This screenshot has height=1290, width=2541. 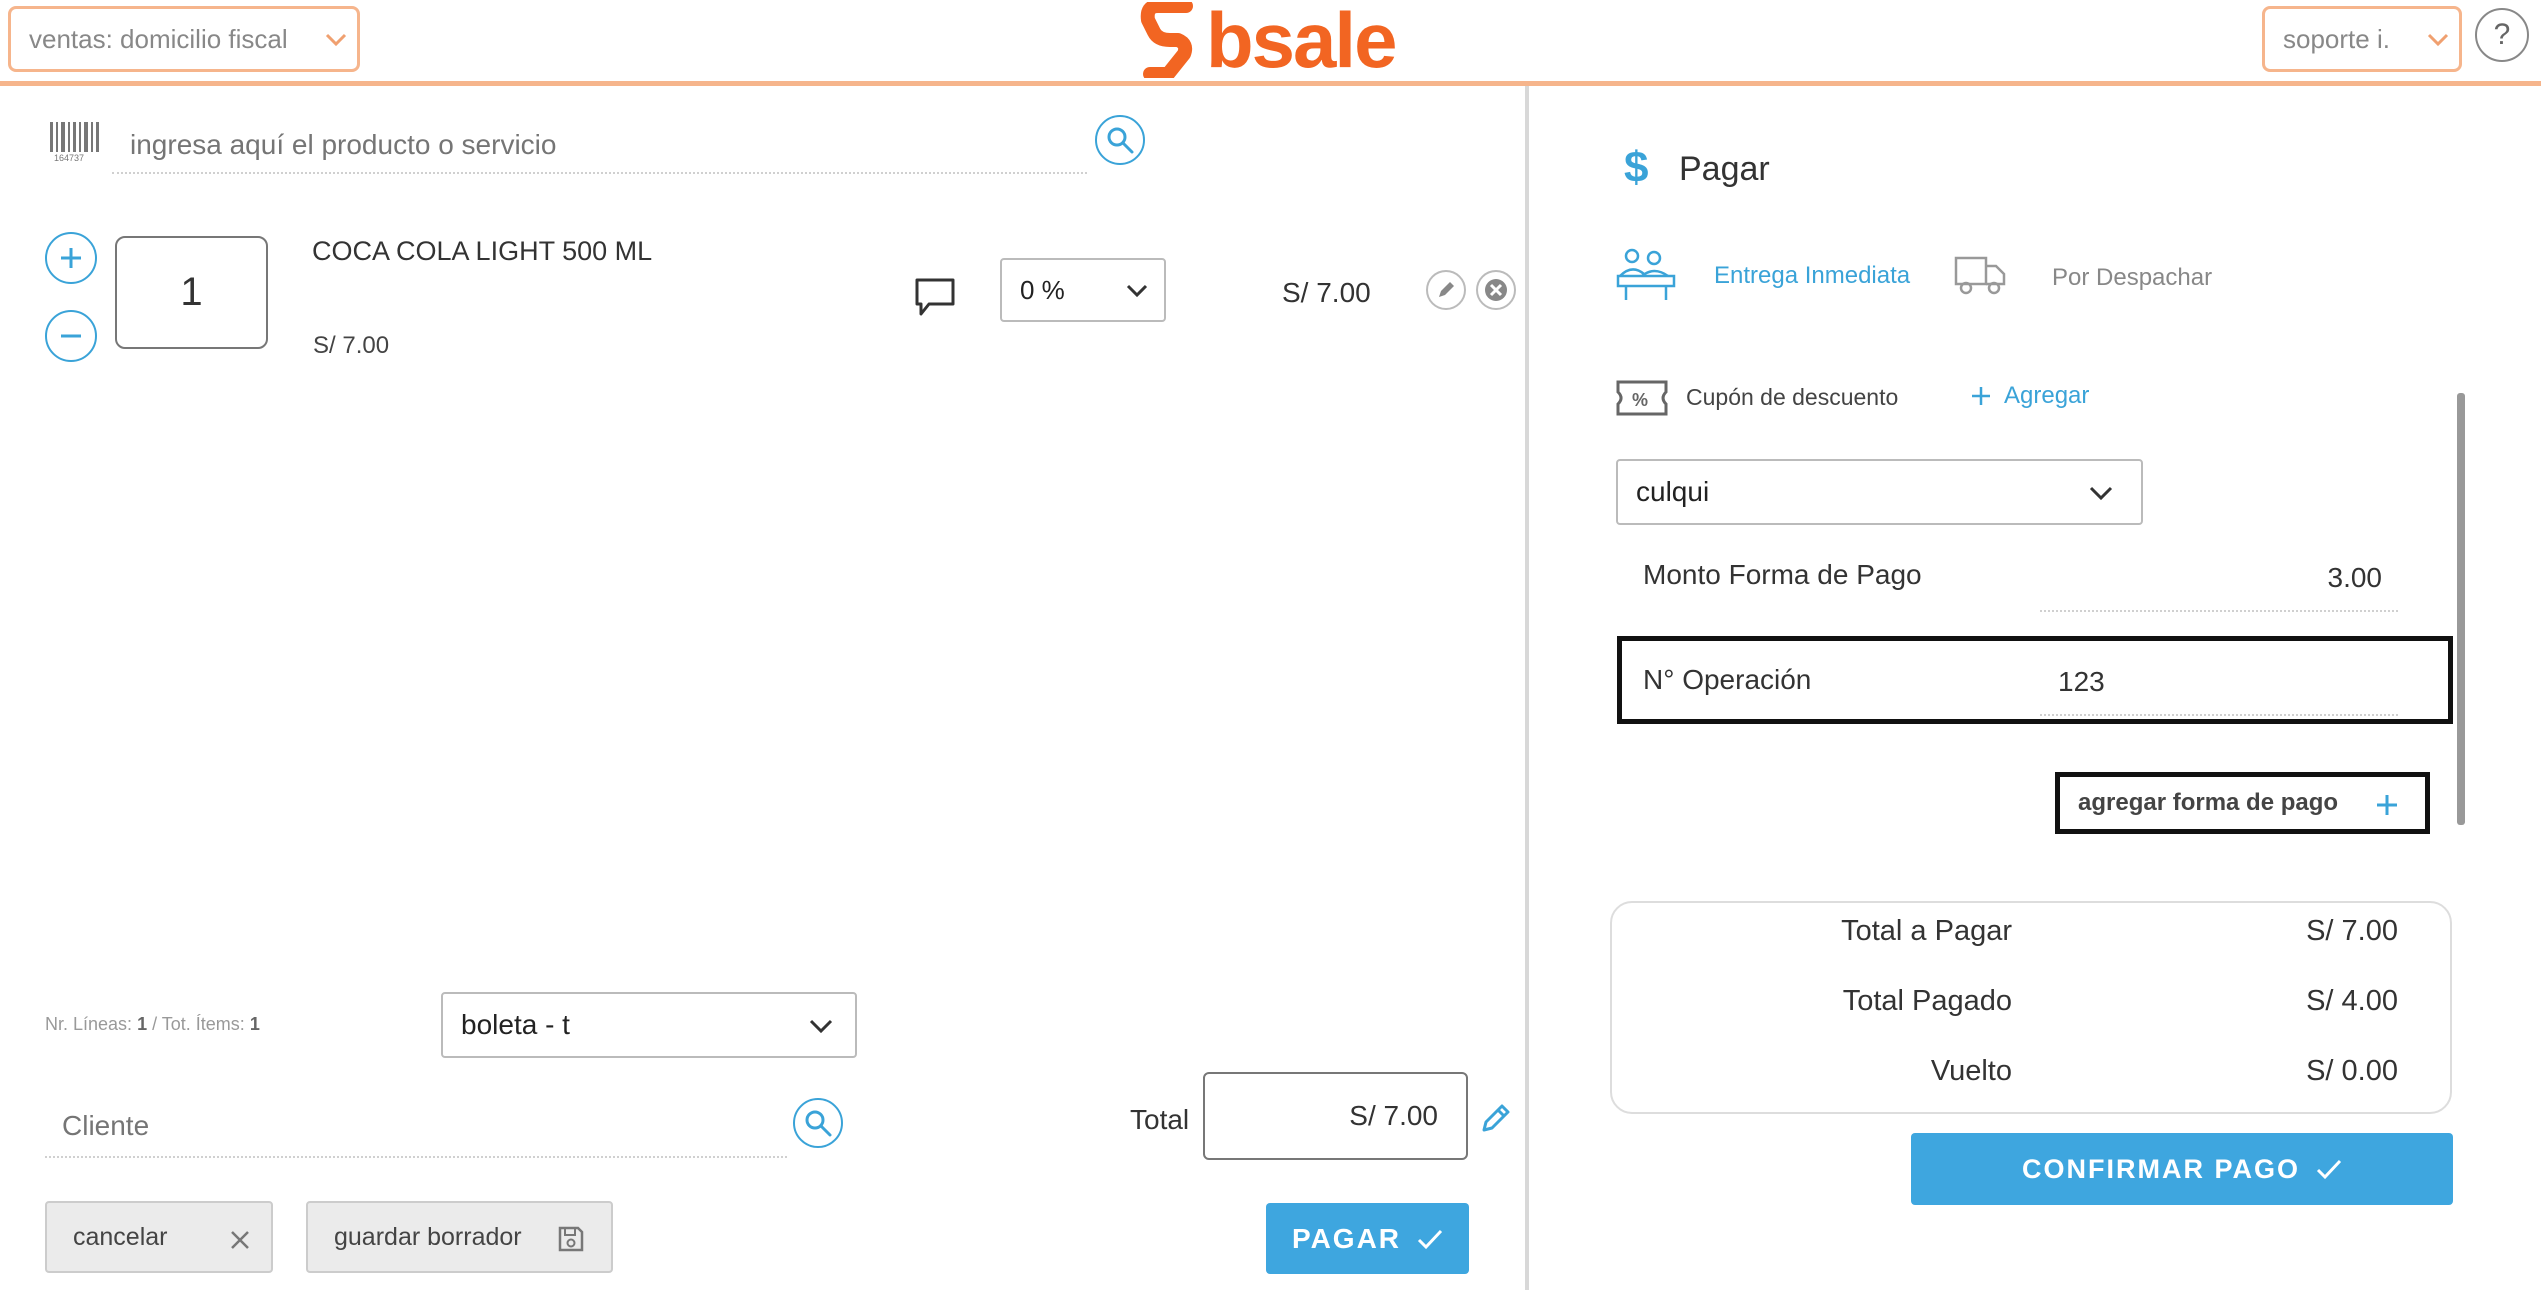 I want to click on add-payment-method-label: agregar forma de pago, so click(x=2208, y=802).